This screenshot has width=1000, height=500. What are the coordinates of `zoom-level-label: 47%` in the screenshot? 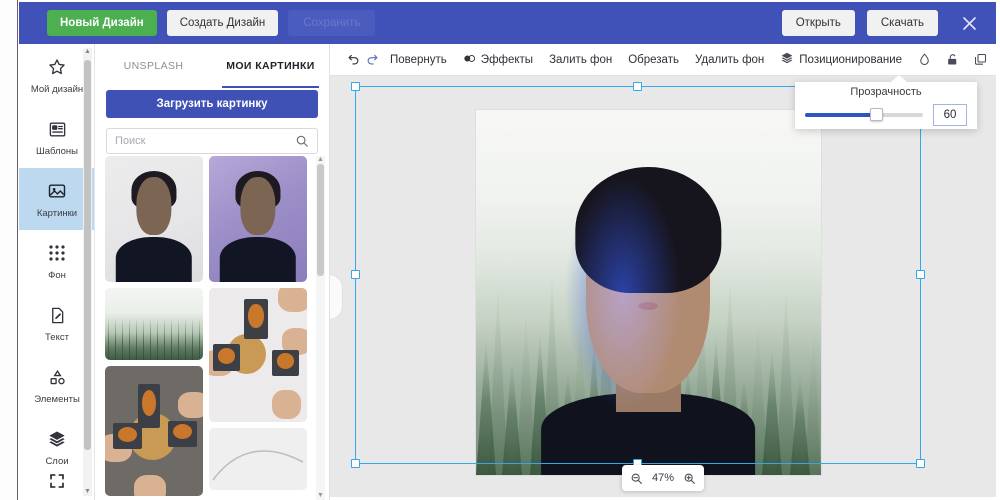 It's located at (663, 478).